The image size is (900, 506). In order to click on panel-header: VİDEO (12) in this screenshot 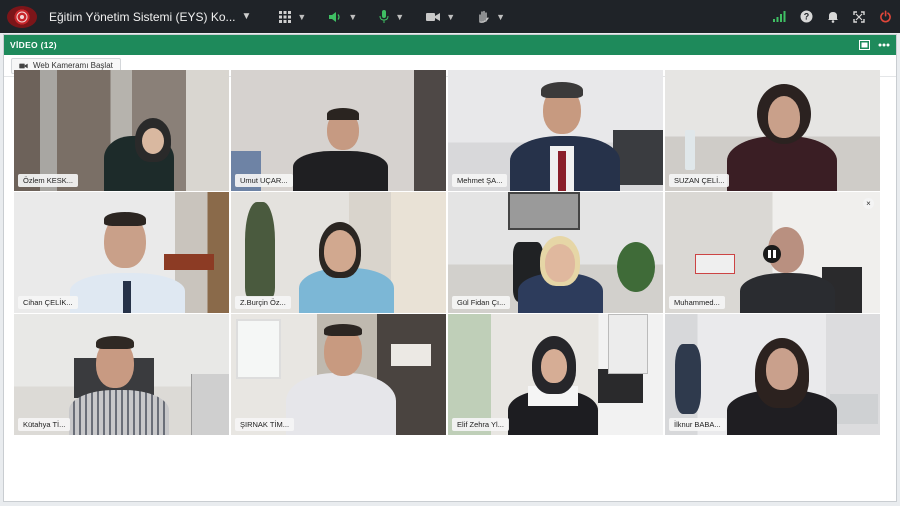, I will do `click(450, 45)`.